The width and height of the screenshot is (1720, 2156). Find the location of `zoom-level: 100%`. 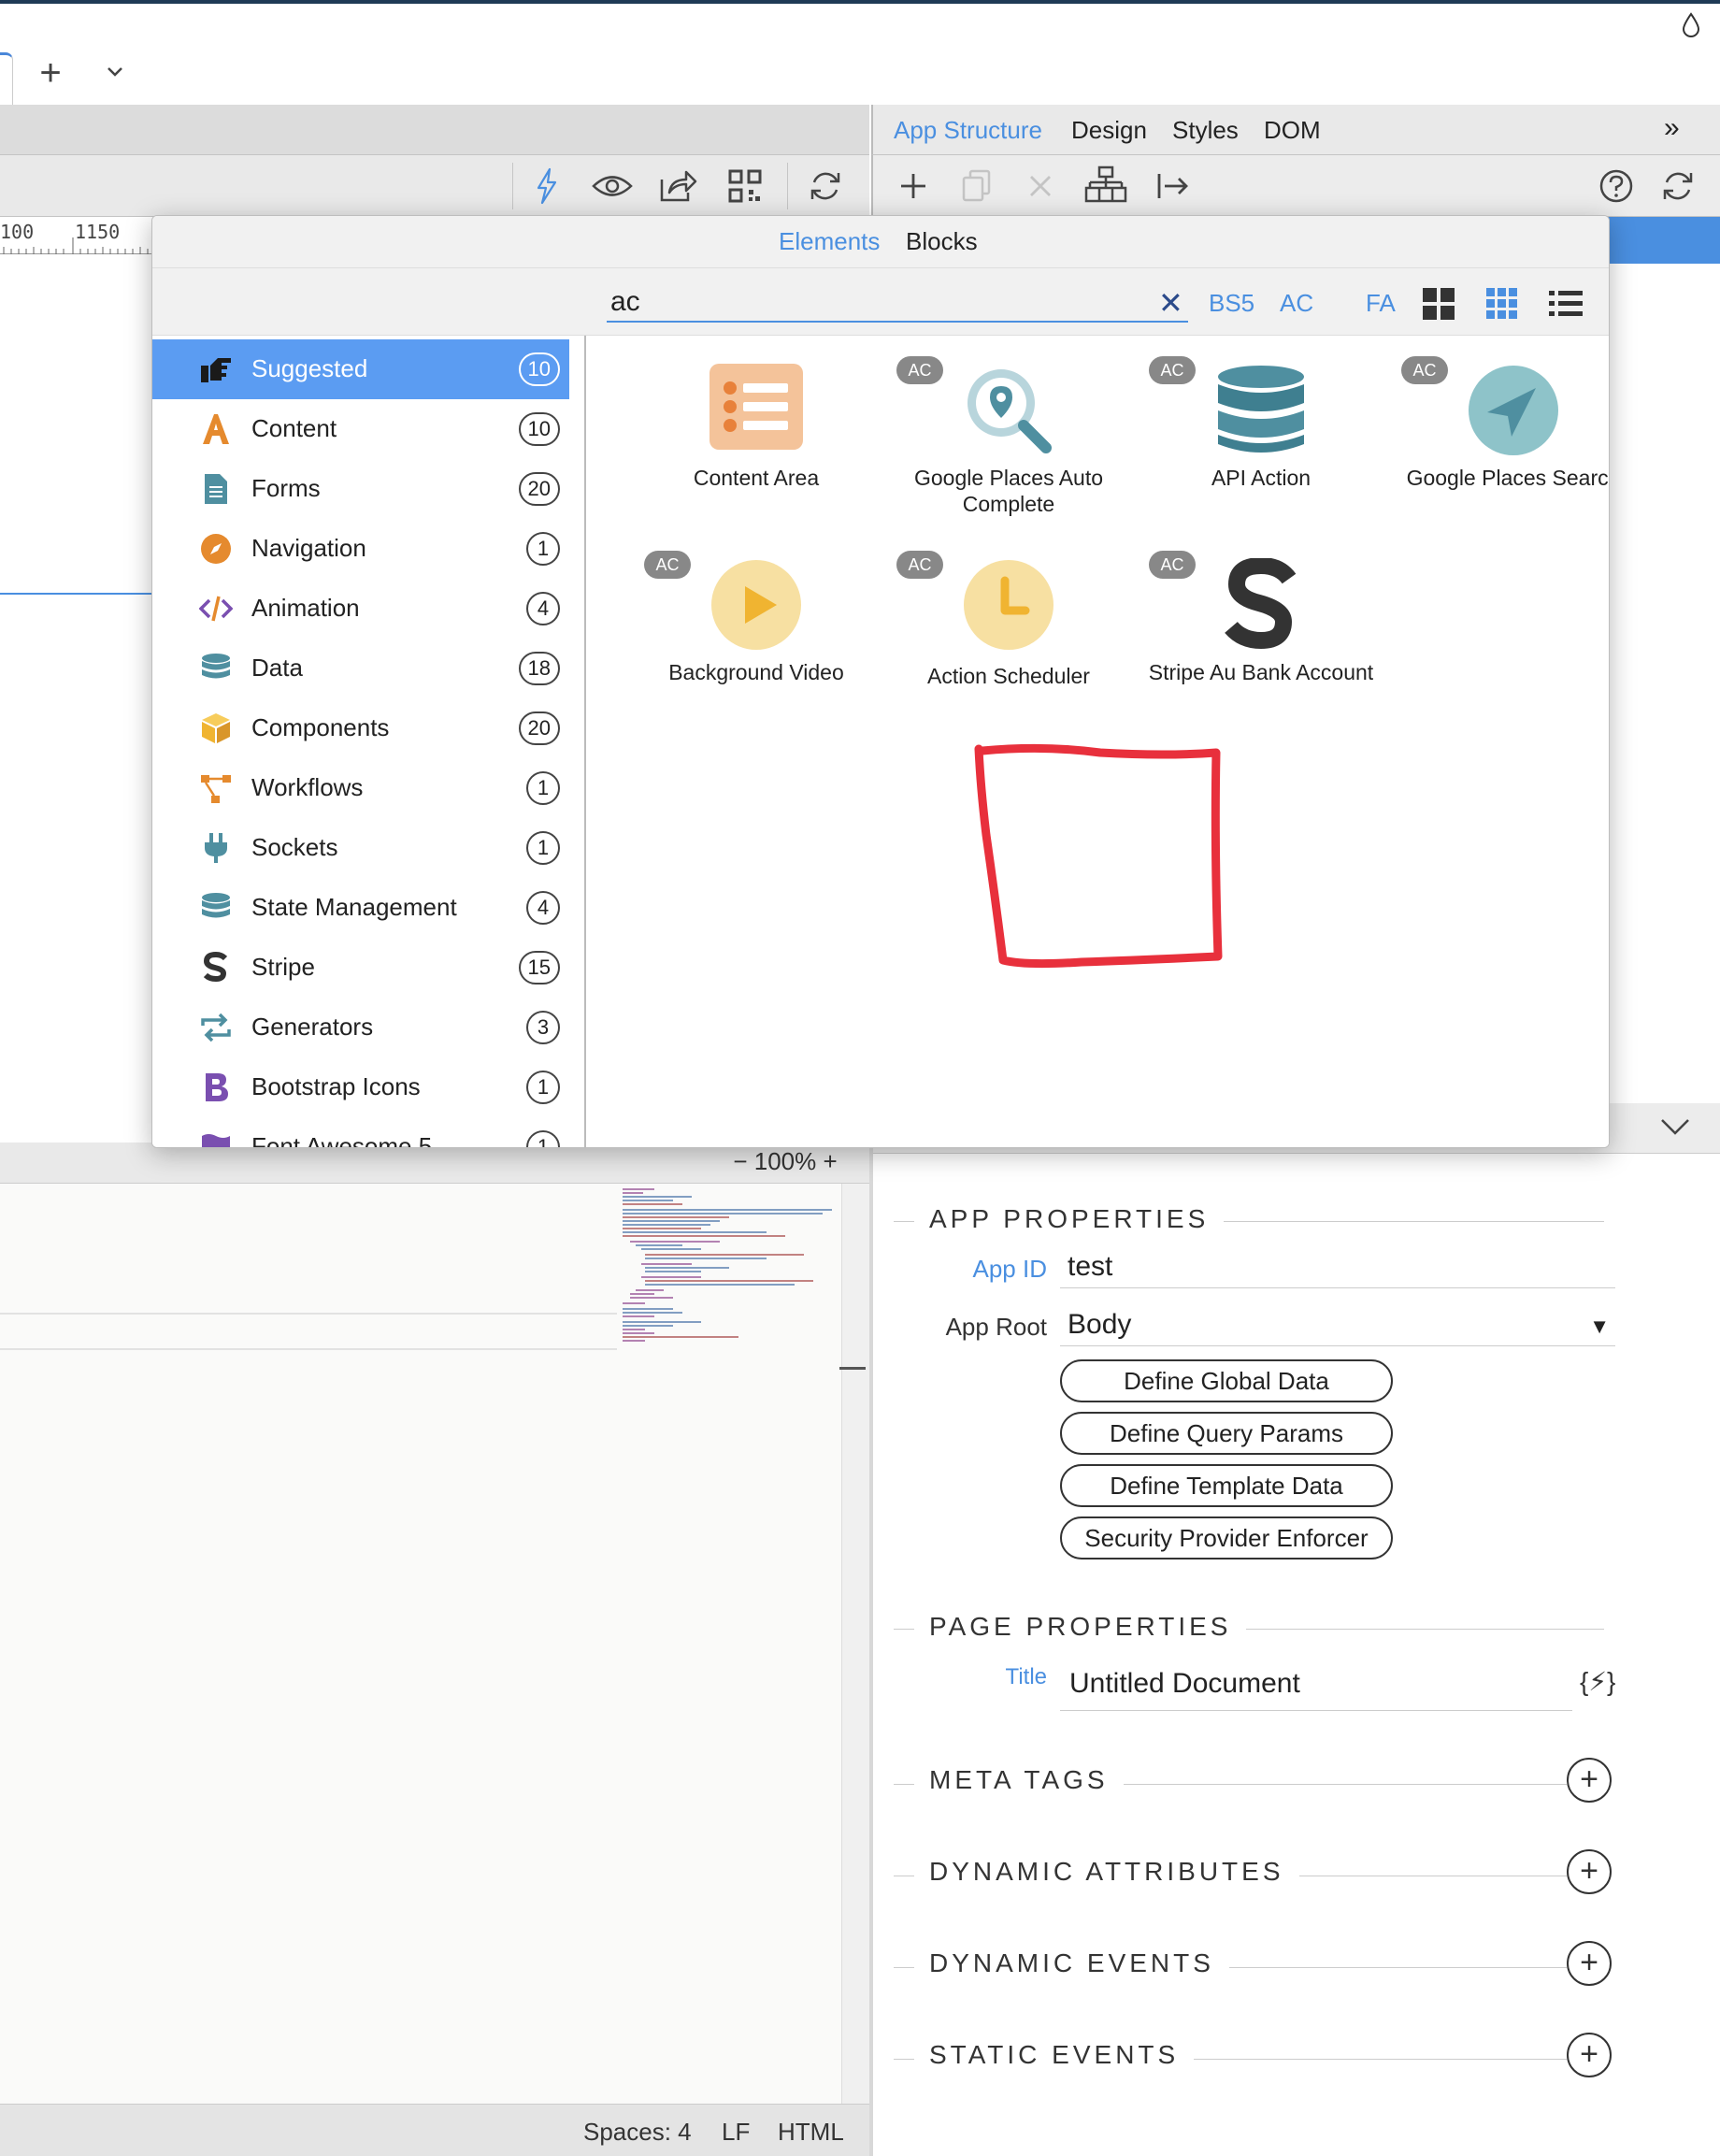

zoom-level: 100% is located at coordinates (785, 1161).